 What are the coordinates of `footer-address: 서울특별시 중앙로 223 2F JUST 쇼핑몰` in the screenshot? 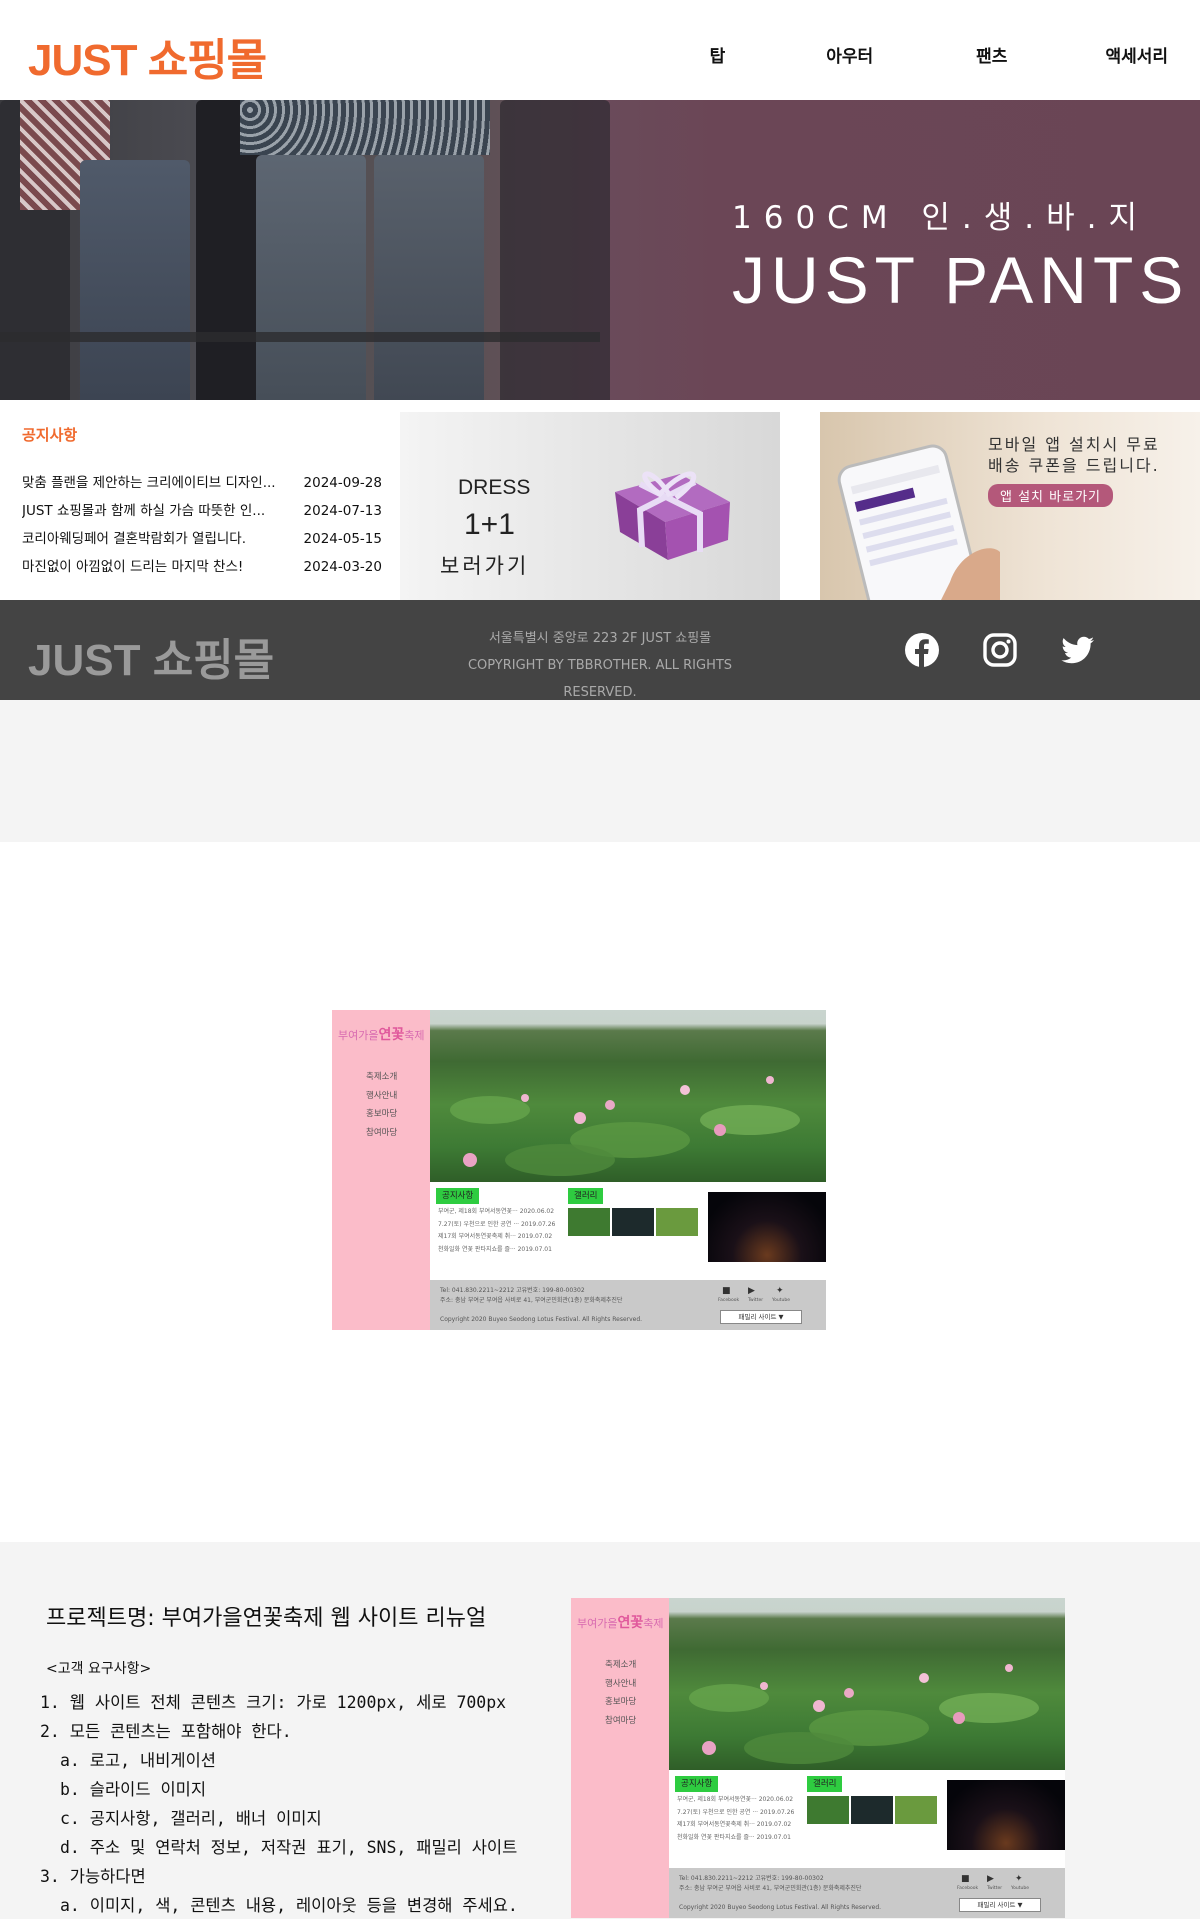 It's located at (600, 638).